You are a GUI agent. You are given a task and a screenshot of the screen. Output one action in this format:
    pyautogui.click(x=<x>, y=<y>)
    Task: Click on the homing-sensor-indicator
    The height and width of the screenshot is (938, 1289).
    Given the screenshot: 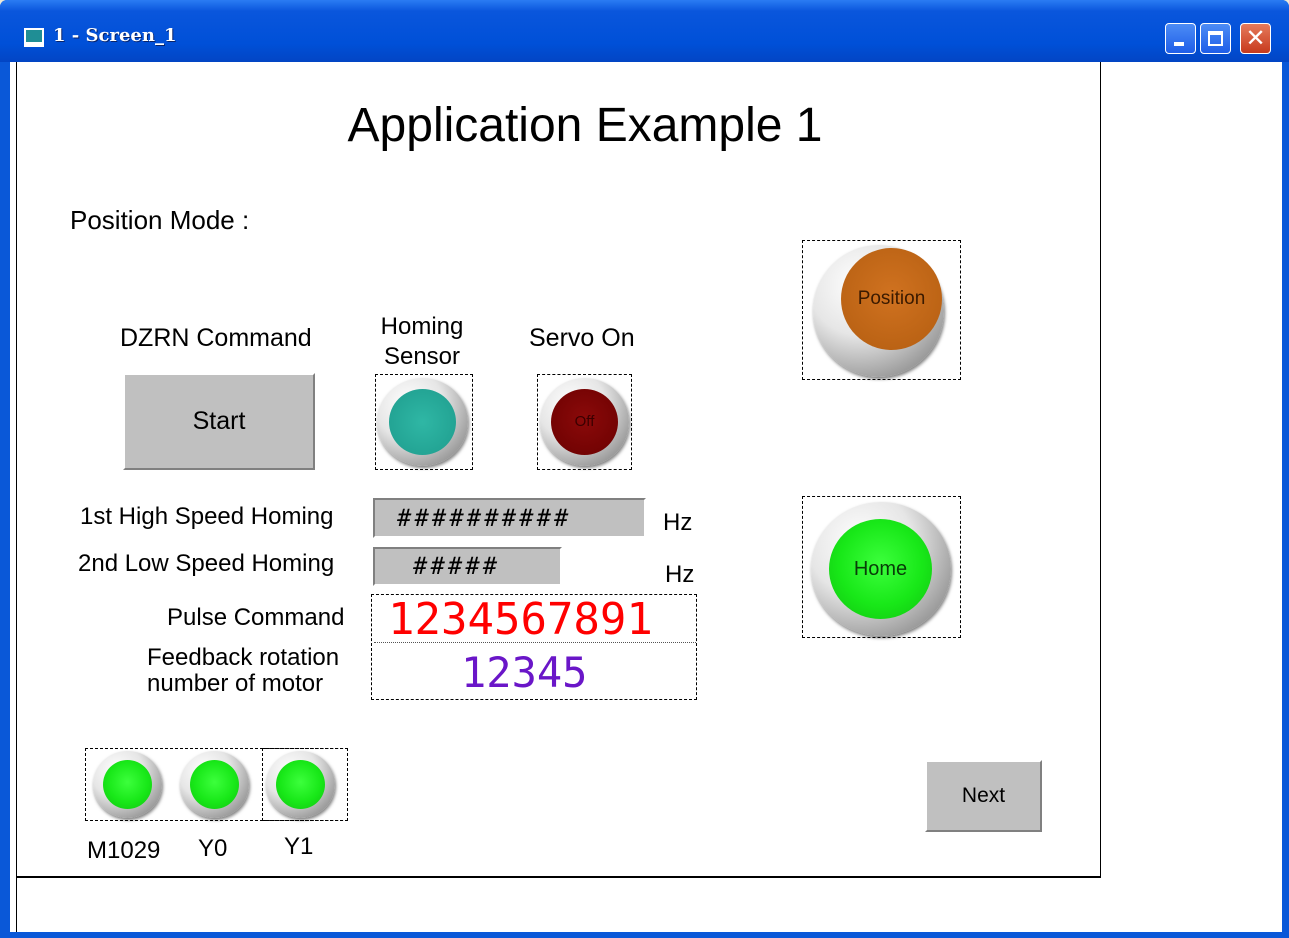 What is the action you would take?
    pyautogui.click(x=422, y=422)
    